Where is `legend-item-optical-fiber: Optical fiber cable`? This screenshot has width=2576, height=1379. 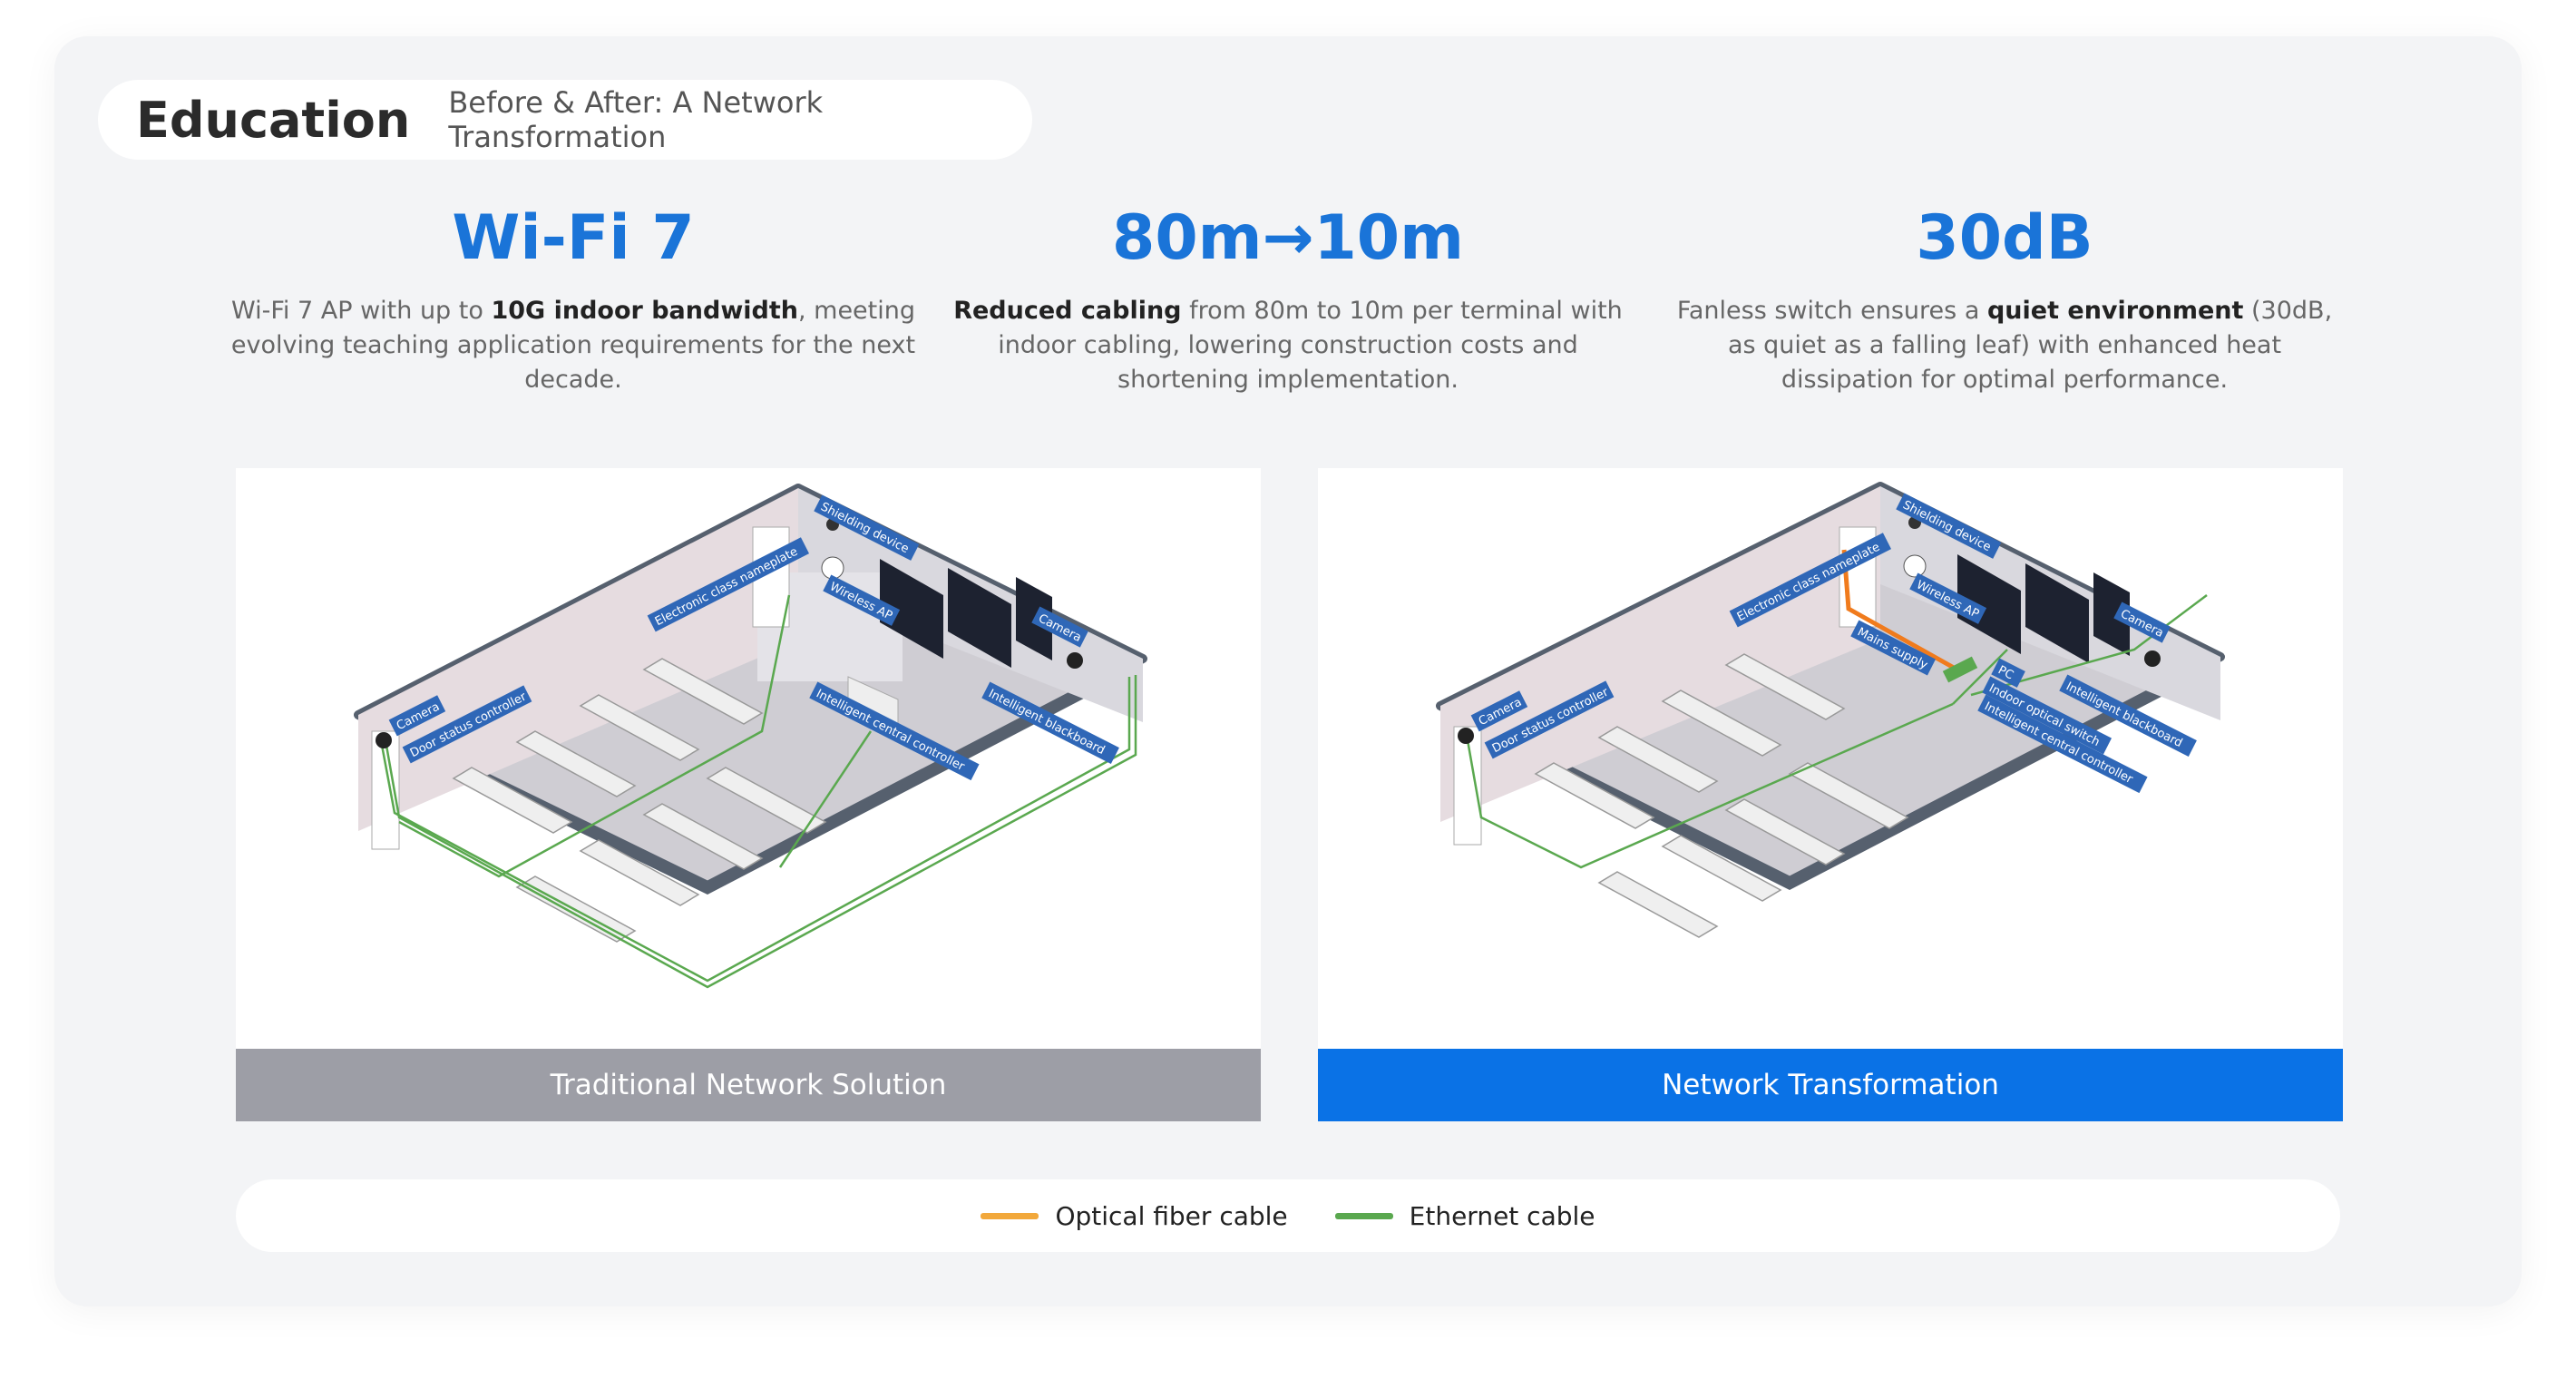 legend-item-optical-fiber: Optical fiber cable is located at coordinates (1134, 1215).